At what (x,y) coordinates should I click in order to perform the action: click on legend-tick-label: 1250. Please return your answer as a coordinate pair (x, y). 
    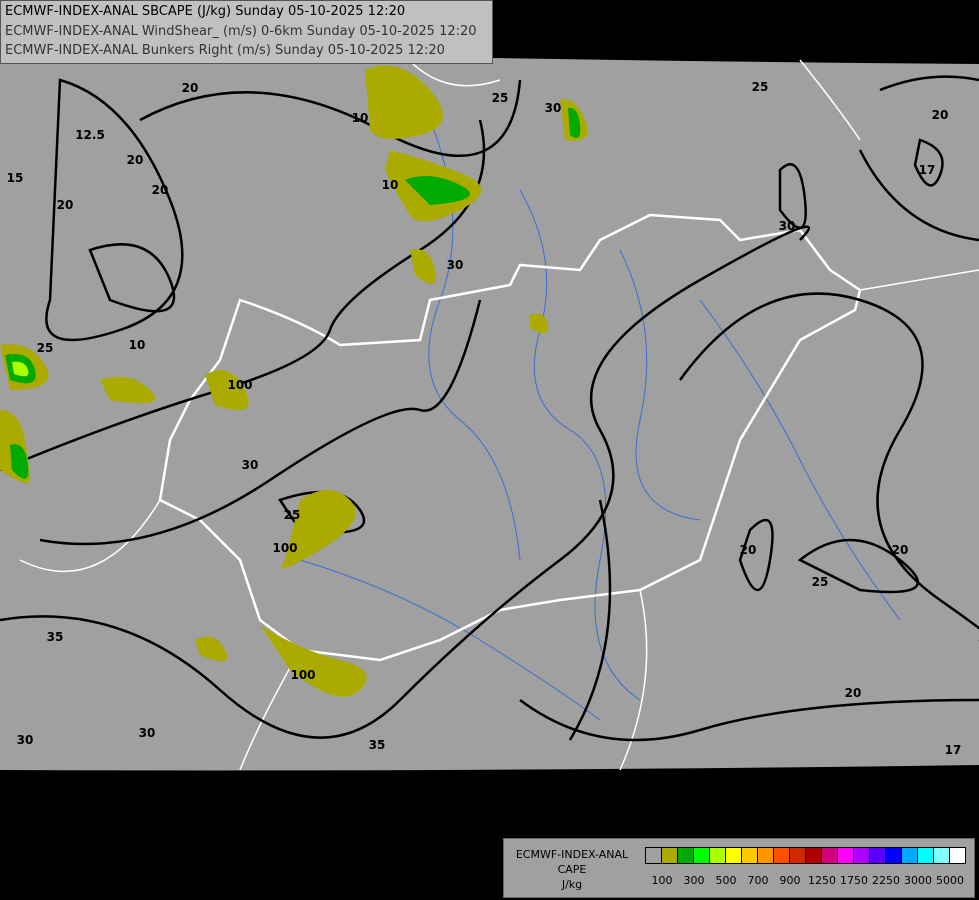
    Looking at the image, I should click on (822, 880).